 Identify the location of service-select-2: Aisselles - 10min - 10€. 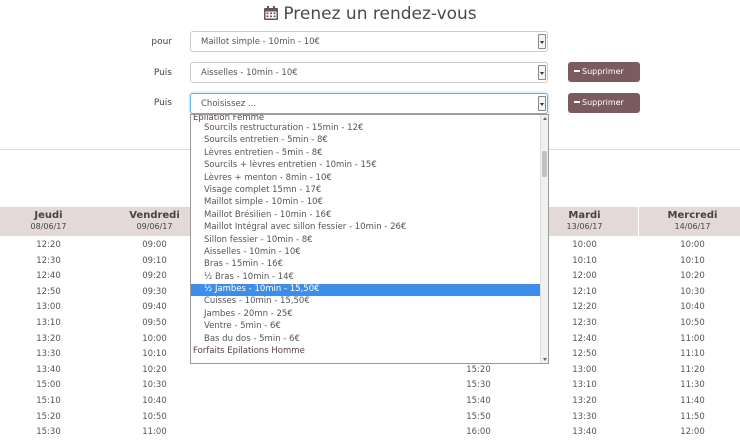
(369, 72).